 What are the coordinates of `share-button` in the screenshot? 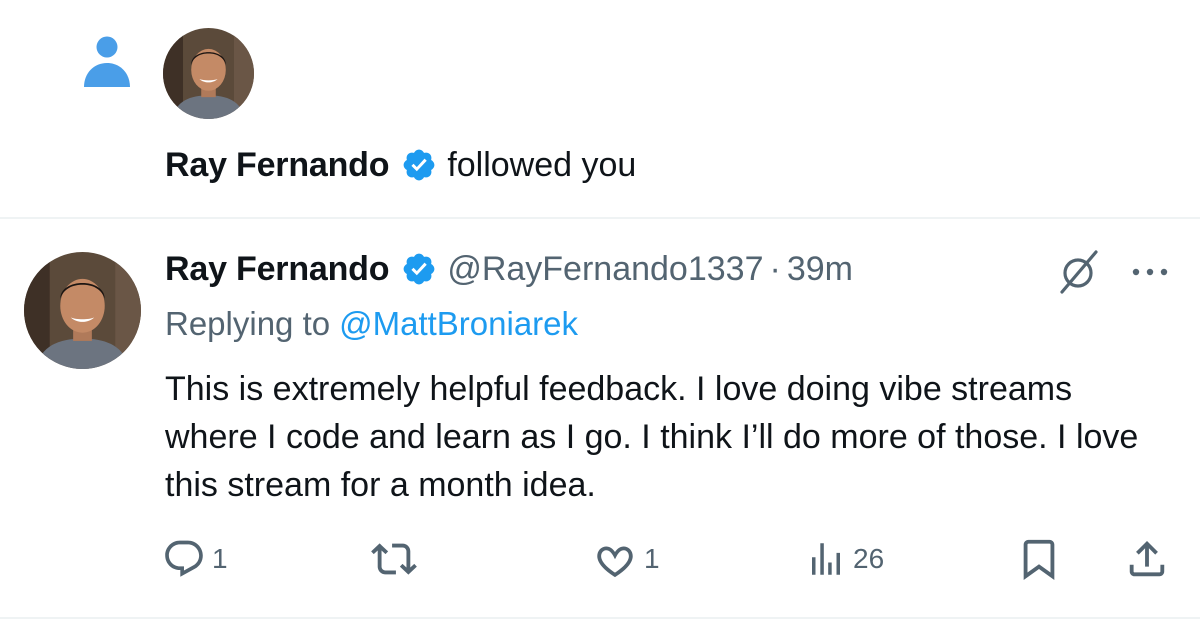 It's located at (1147, 559).